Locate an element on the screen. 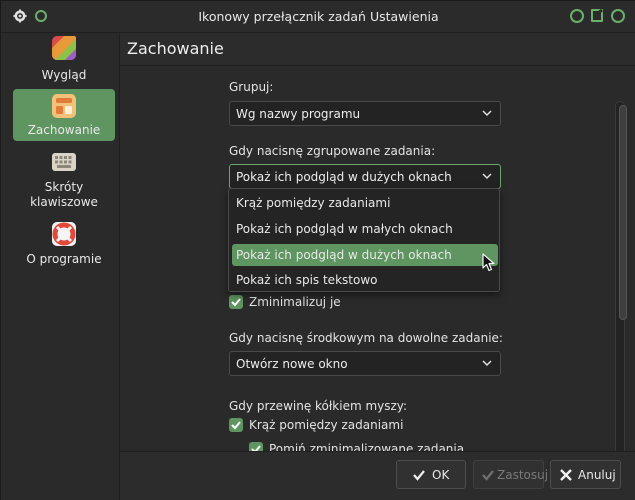 This screenshot has height=500, width=635. dropdown-option: Pokaż ich spis tekstowo is located at coordinates (365, 280).